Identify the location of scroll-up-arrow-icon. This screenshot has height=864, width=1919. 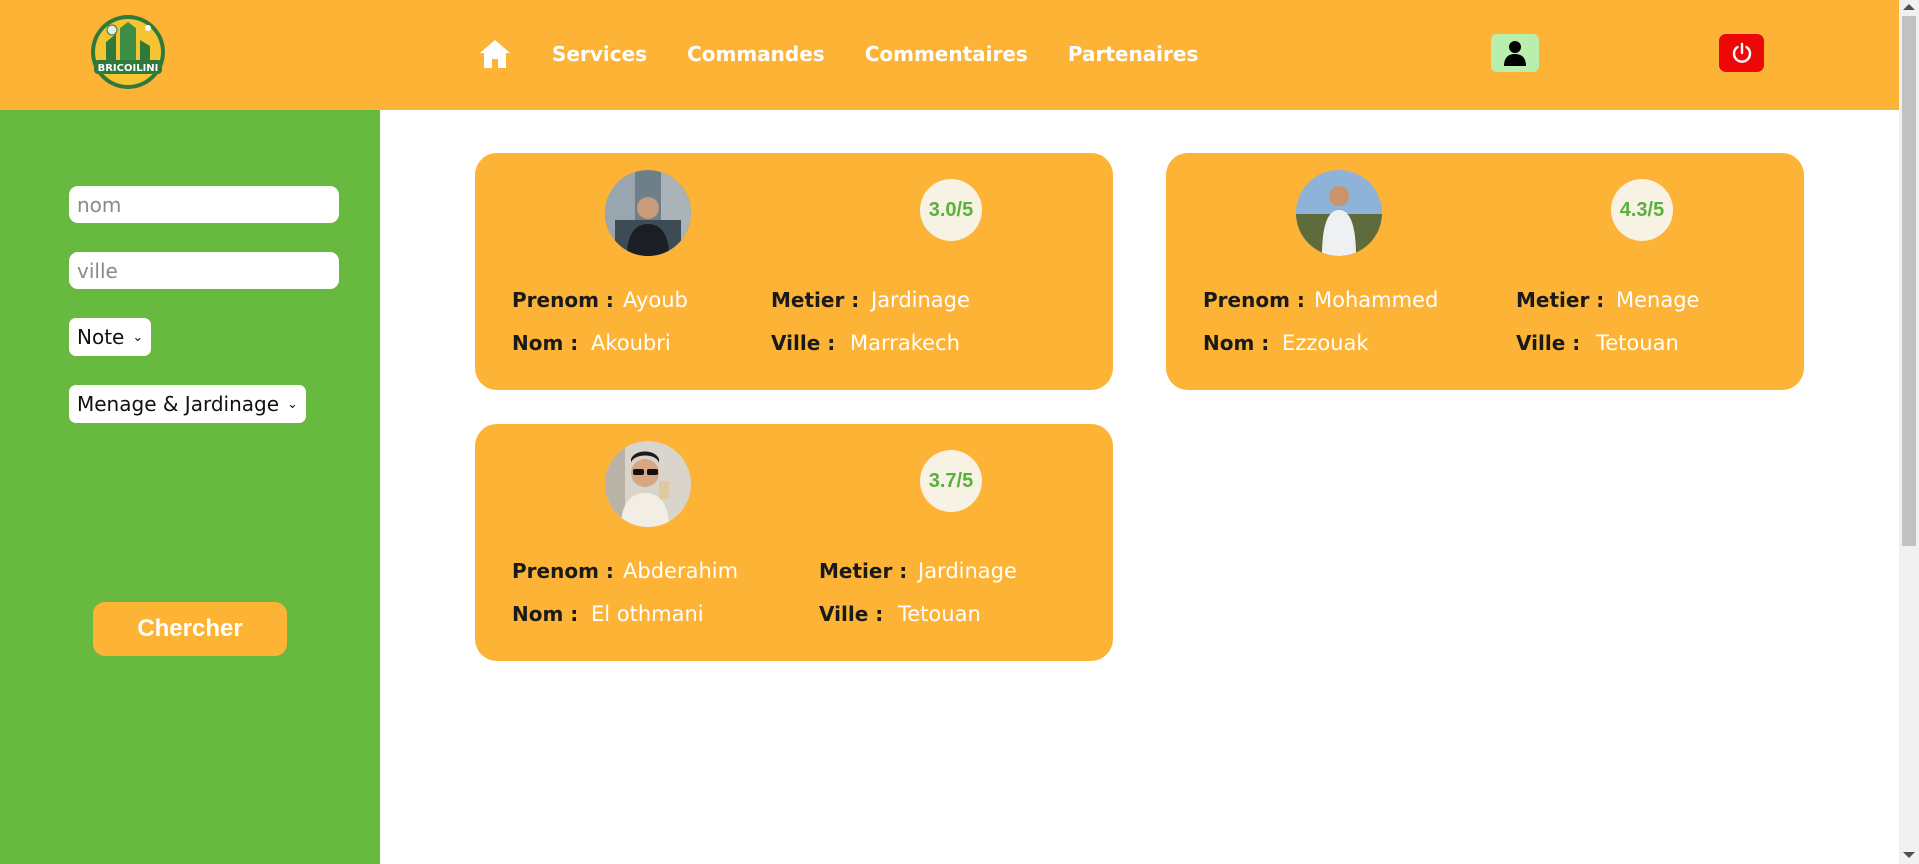
(1909, 7).